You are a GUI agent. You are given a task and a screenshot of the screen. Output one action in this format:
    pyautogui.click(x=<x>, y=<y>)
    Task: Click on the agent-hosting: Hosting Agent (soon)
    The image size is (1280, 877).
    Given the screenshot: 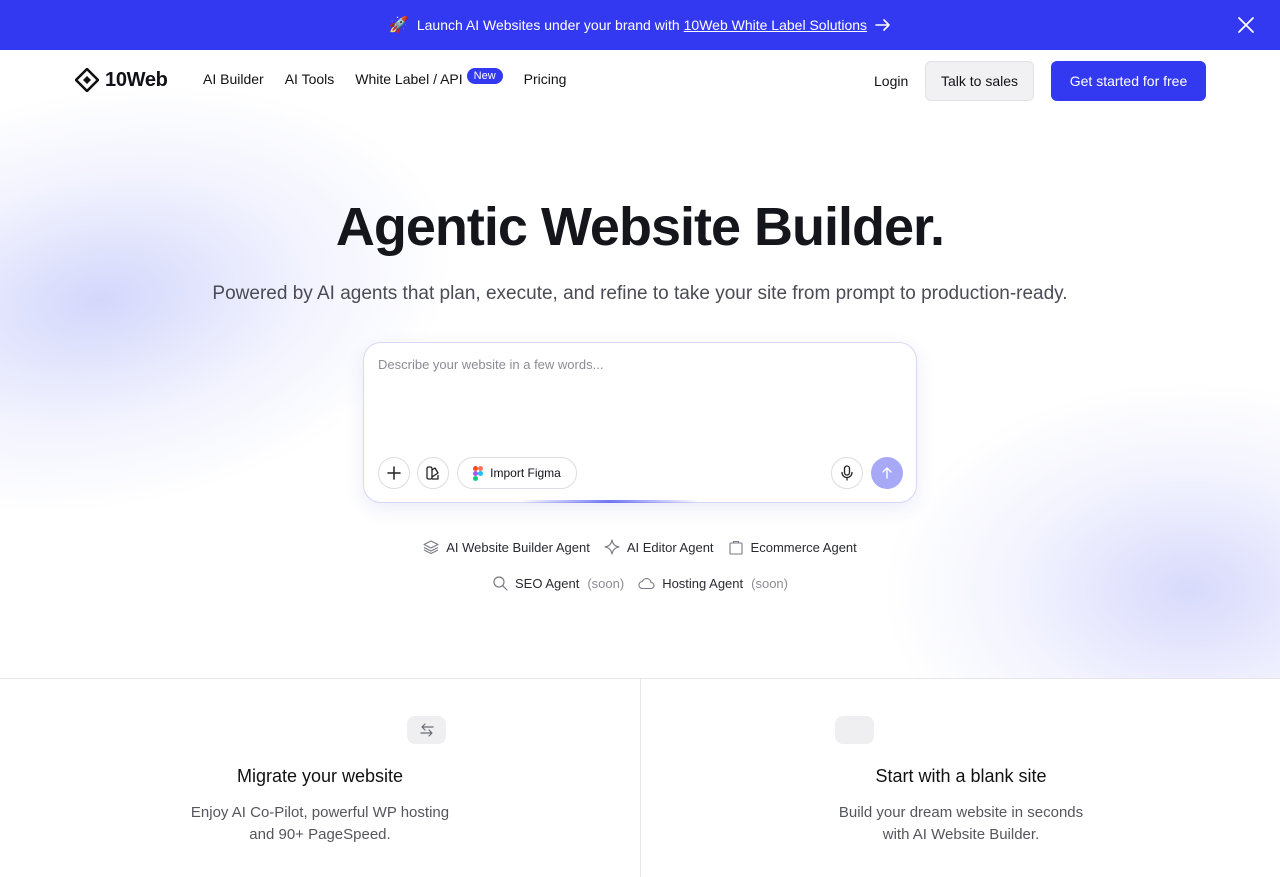 What is the action you would take?
    pyautogui.click(x=713, y=583)
    